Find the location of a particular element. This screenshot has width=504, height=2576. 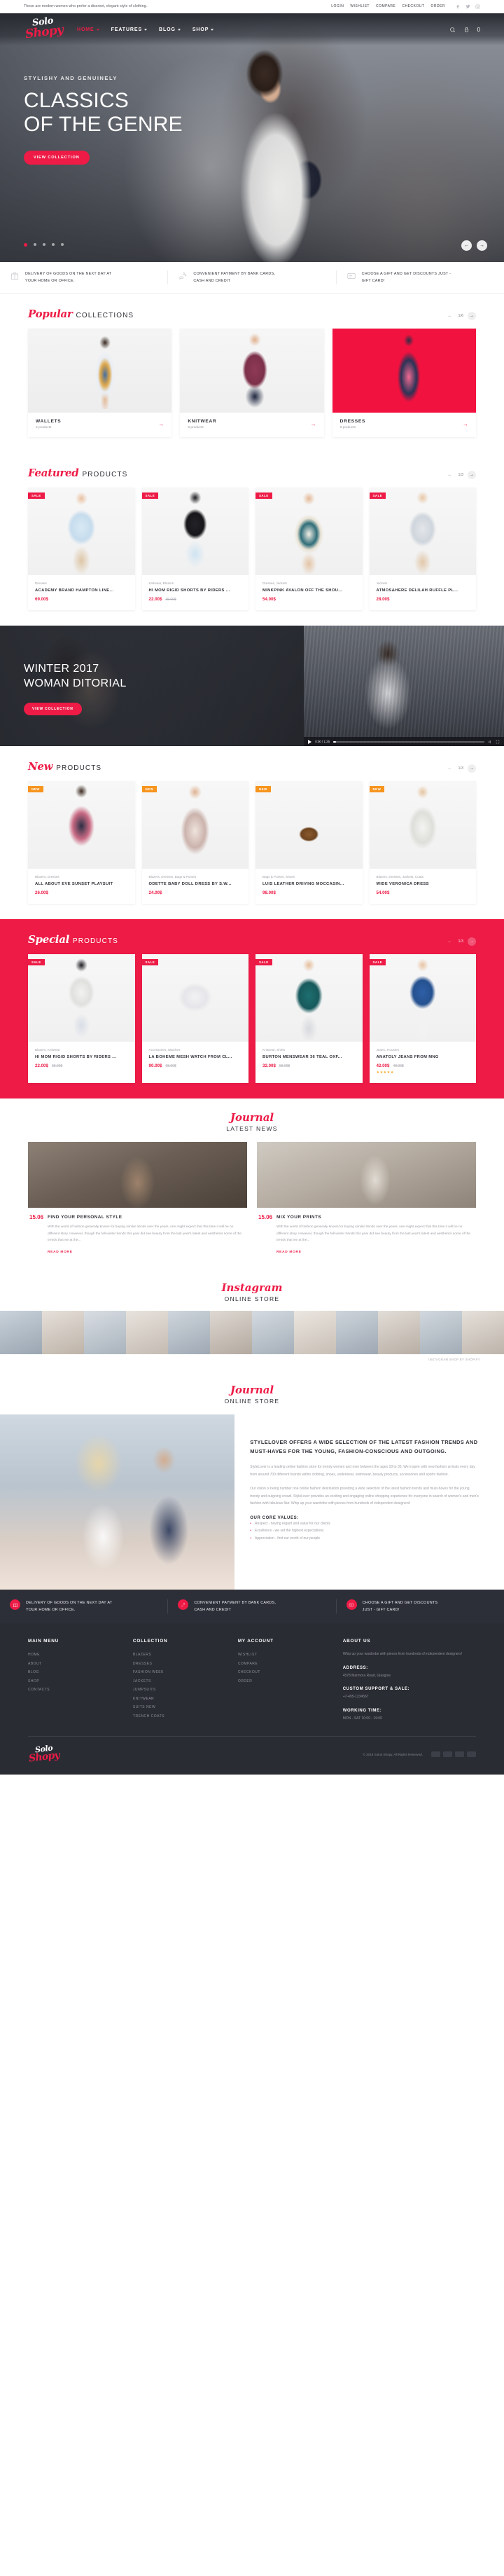

video-progress-bar is located at coordinates (408, 742).